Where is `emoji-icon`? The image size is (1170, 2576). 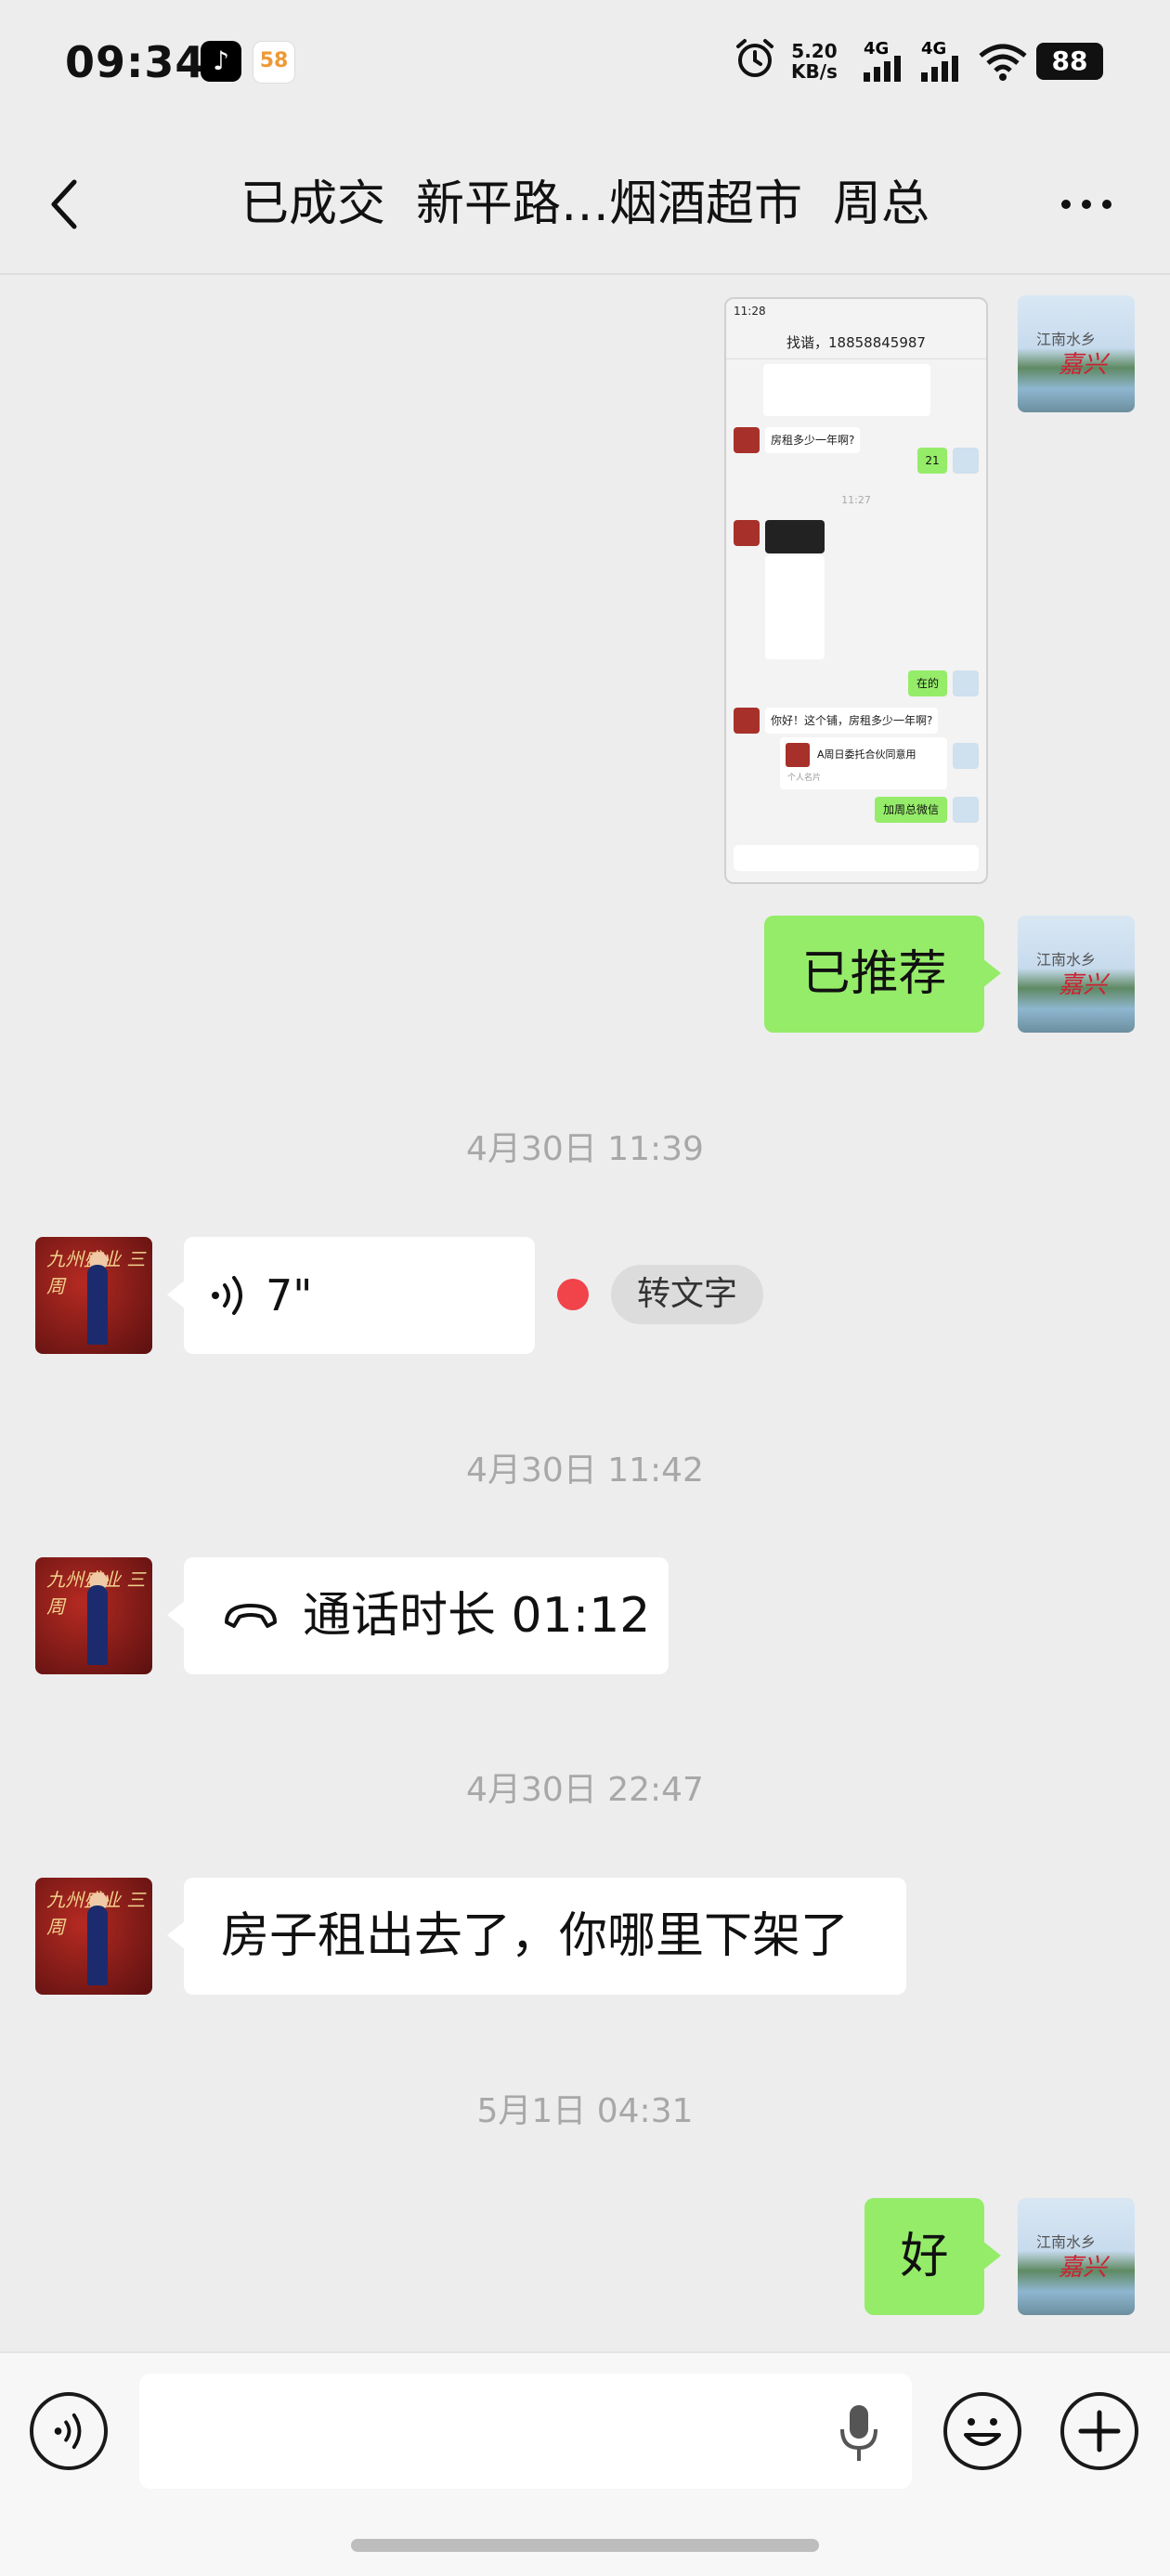
emoji-icon is located at coordinates (982, 2431).